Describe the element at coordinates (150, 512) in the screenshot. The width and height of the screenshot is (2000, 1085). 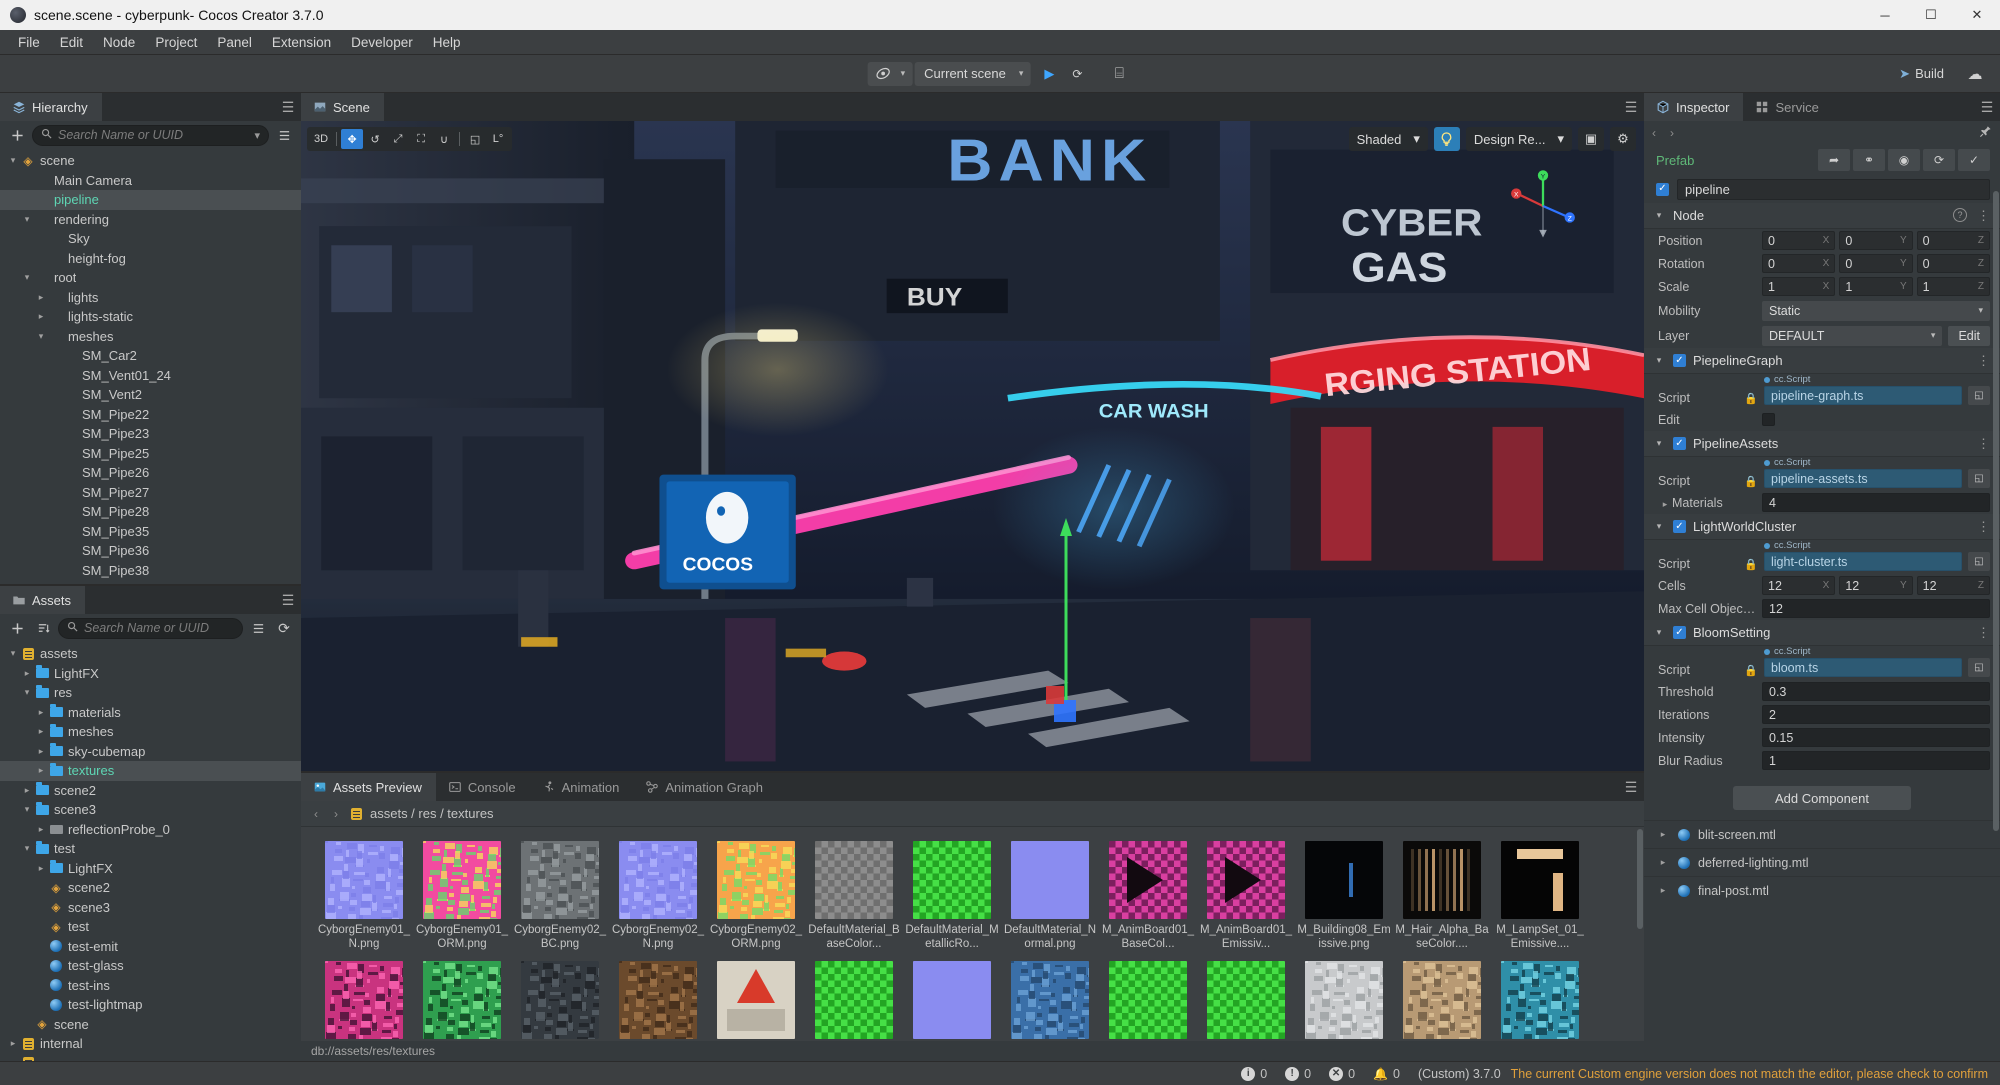
I see `hierarchy-node: SM_Pipe28` at that location.